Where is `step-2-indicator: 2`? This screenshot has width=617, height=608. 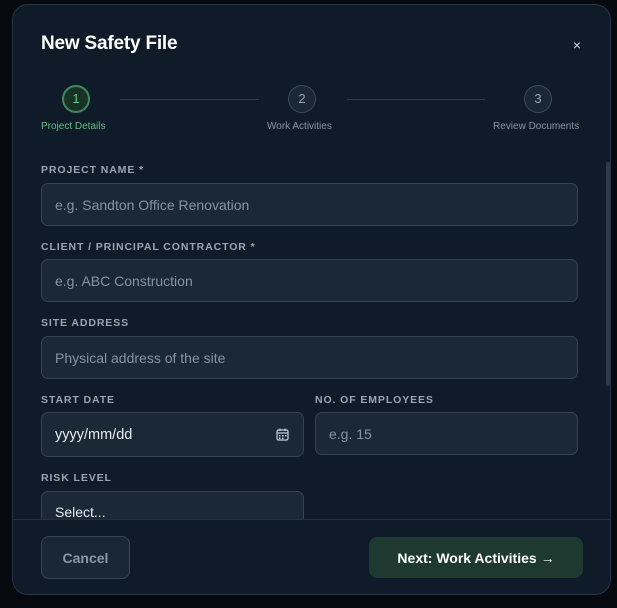 step-2-indicator: 2 is located at coordinates (302, 99).